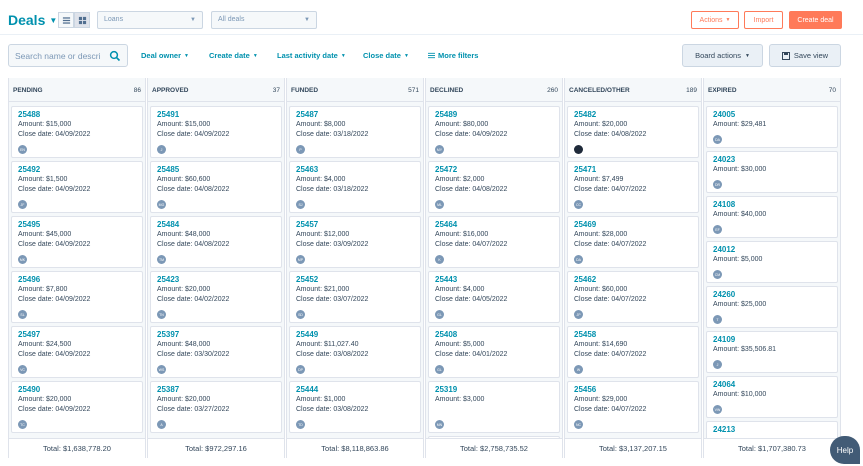  Describe the element at coordinates (32, 20) in the screenshot. I see `deals-title-dropdown: Deals ▼` at that location.